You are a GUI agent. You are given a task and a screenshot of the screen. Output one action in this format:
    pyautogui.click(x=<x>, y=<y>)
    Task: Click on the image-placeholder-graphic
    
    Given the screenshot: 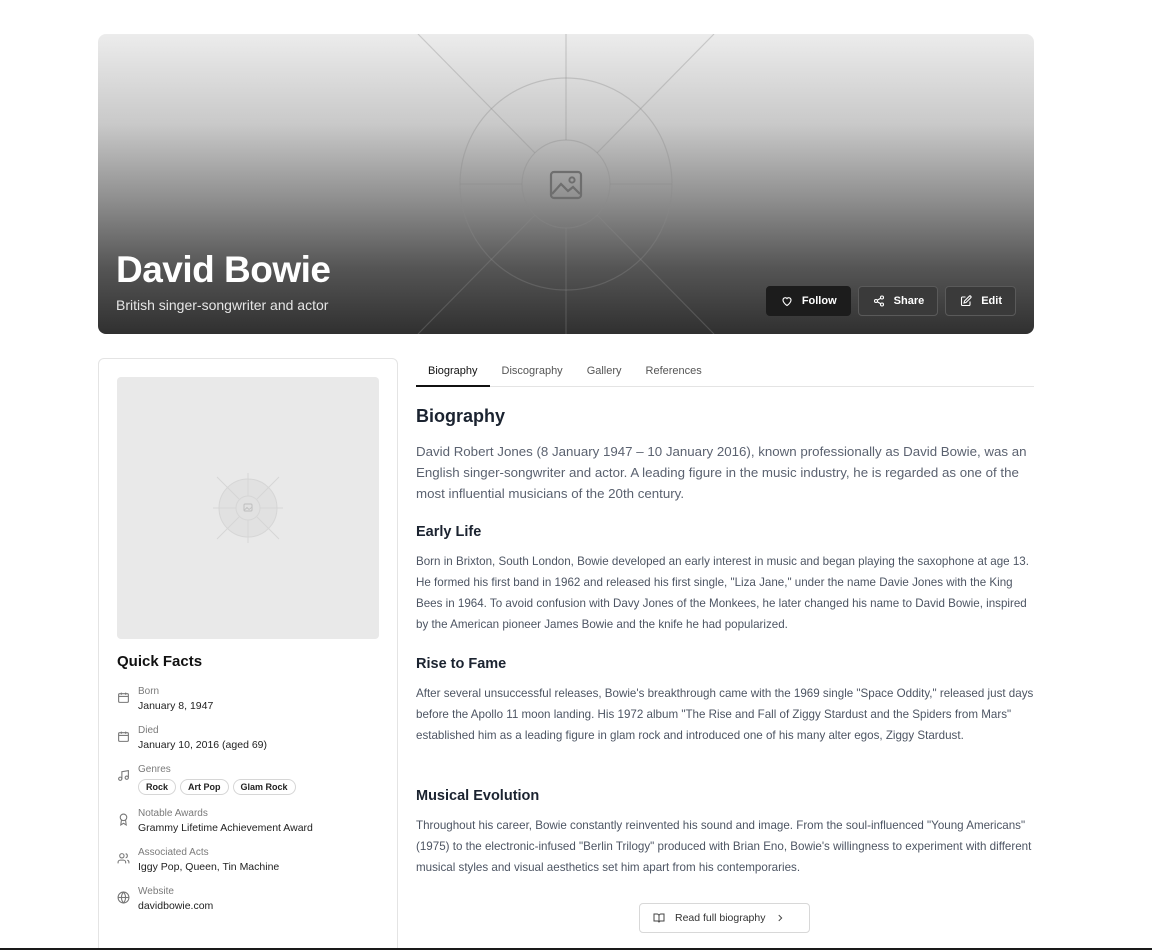 What is the action you would take?
    pyautogui.click(x=248, y=508)
    